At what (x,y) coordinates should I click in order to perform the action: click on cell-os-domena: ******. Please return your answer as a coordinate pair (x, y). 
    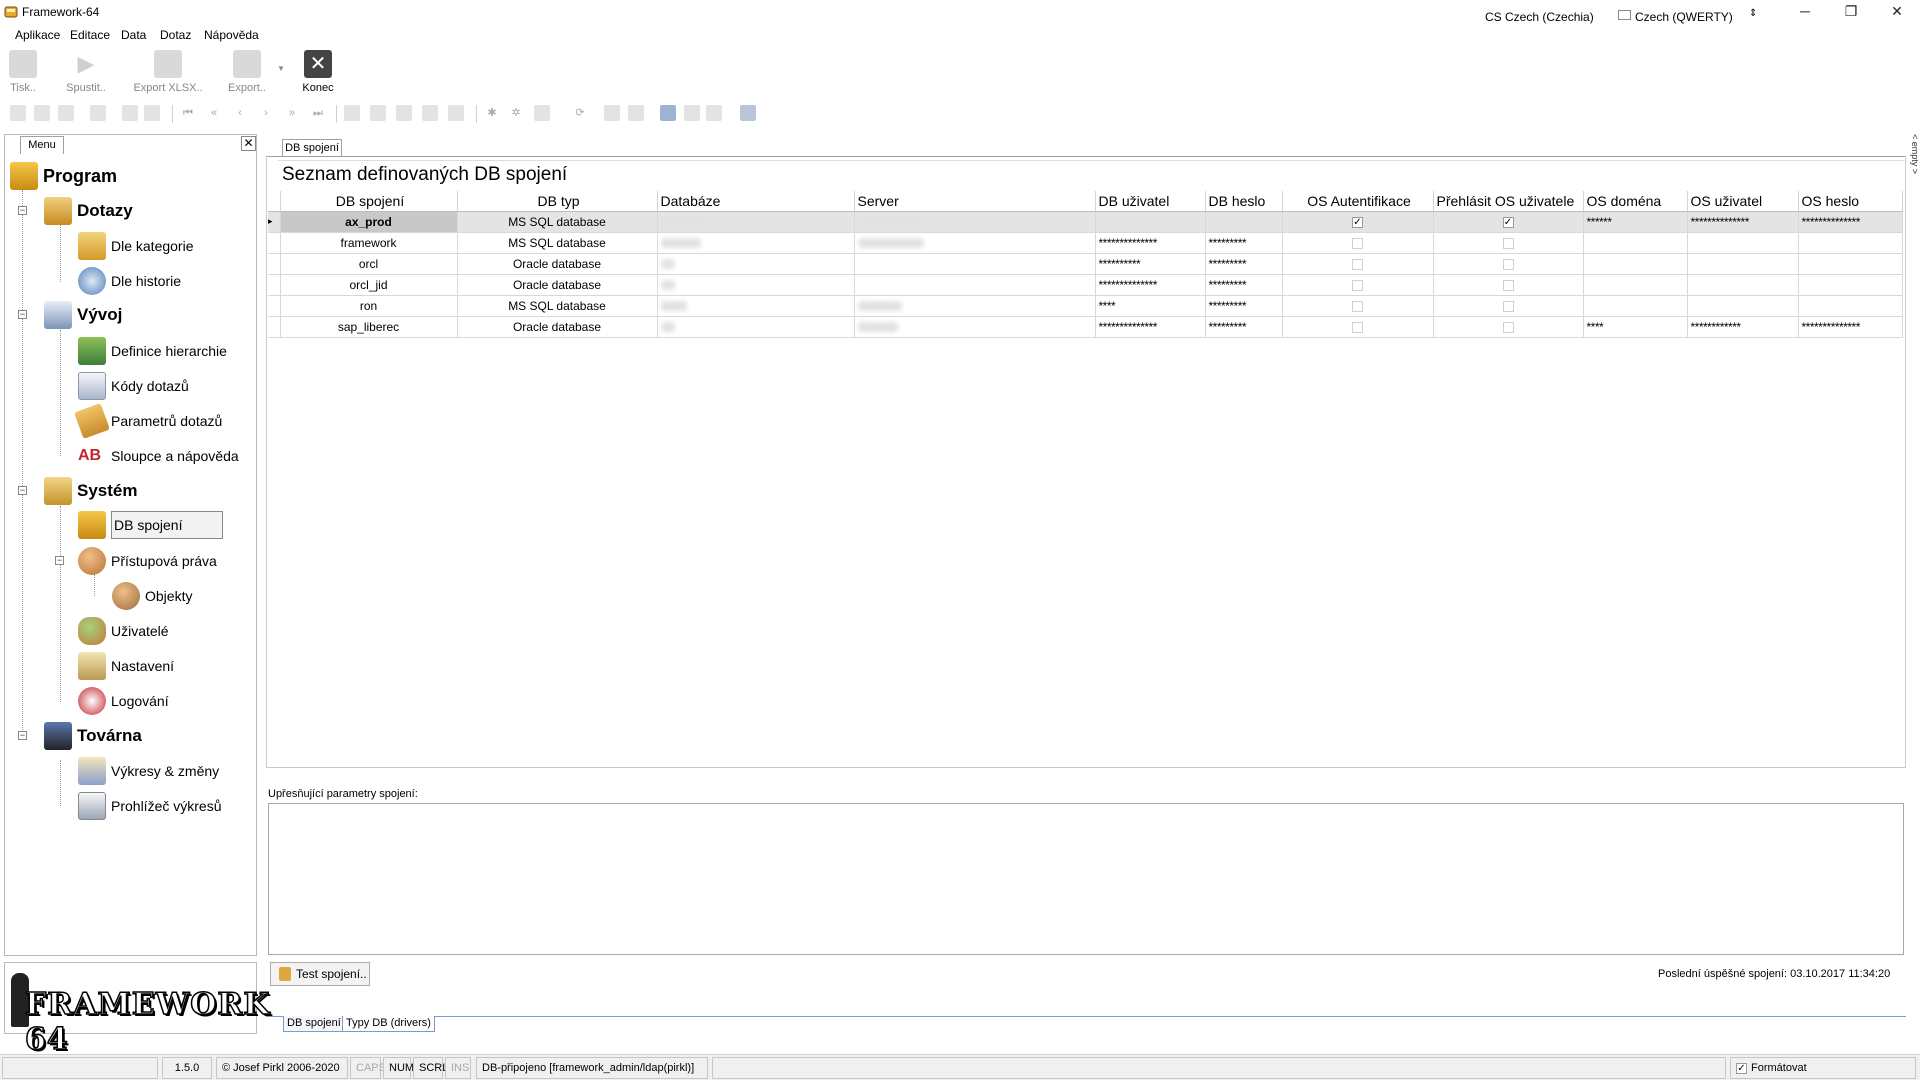
    Looking at the image, I should click on (1635, 222).